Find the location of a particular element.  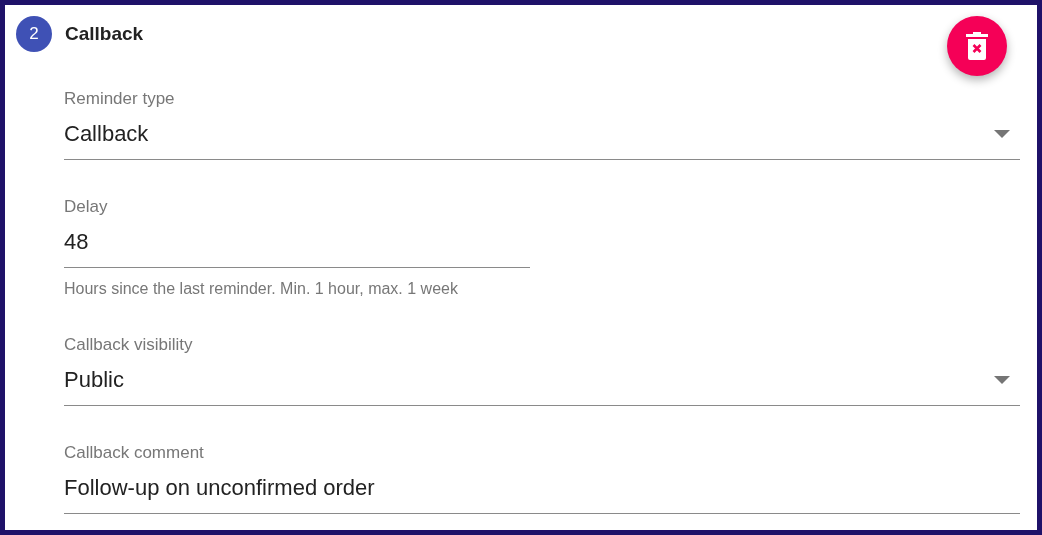

input-field: Follow-up on unconfirmed order is located at coordinates (542, 493).